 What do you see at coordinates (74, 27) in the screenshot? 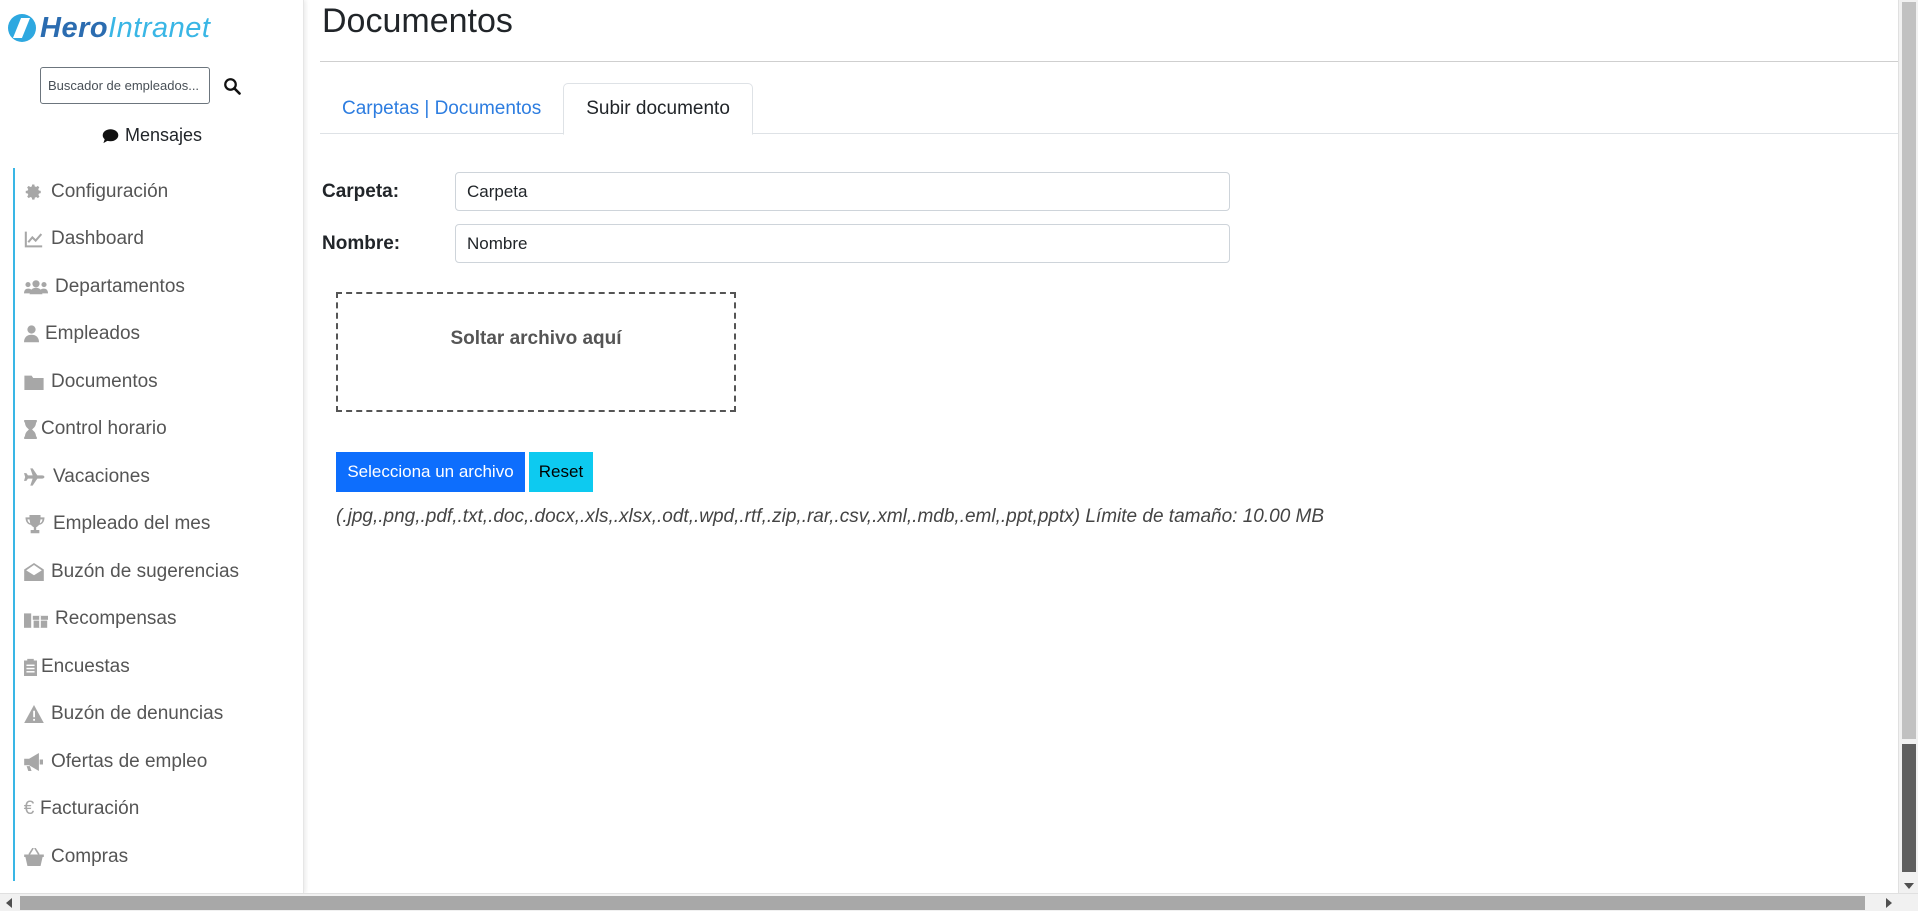
I see `brand-part1: Hero` at bounding box center [74, 27].